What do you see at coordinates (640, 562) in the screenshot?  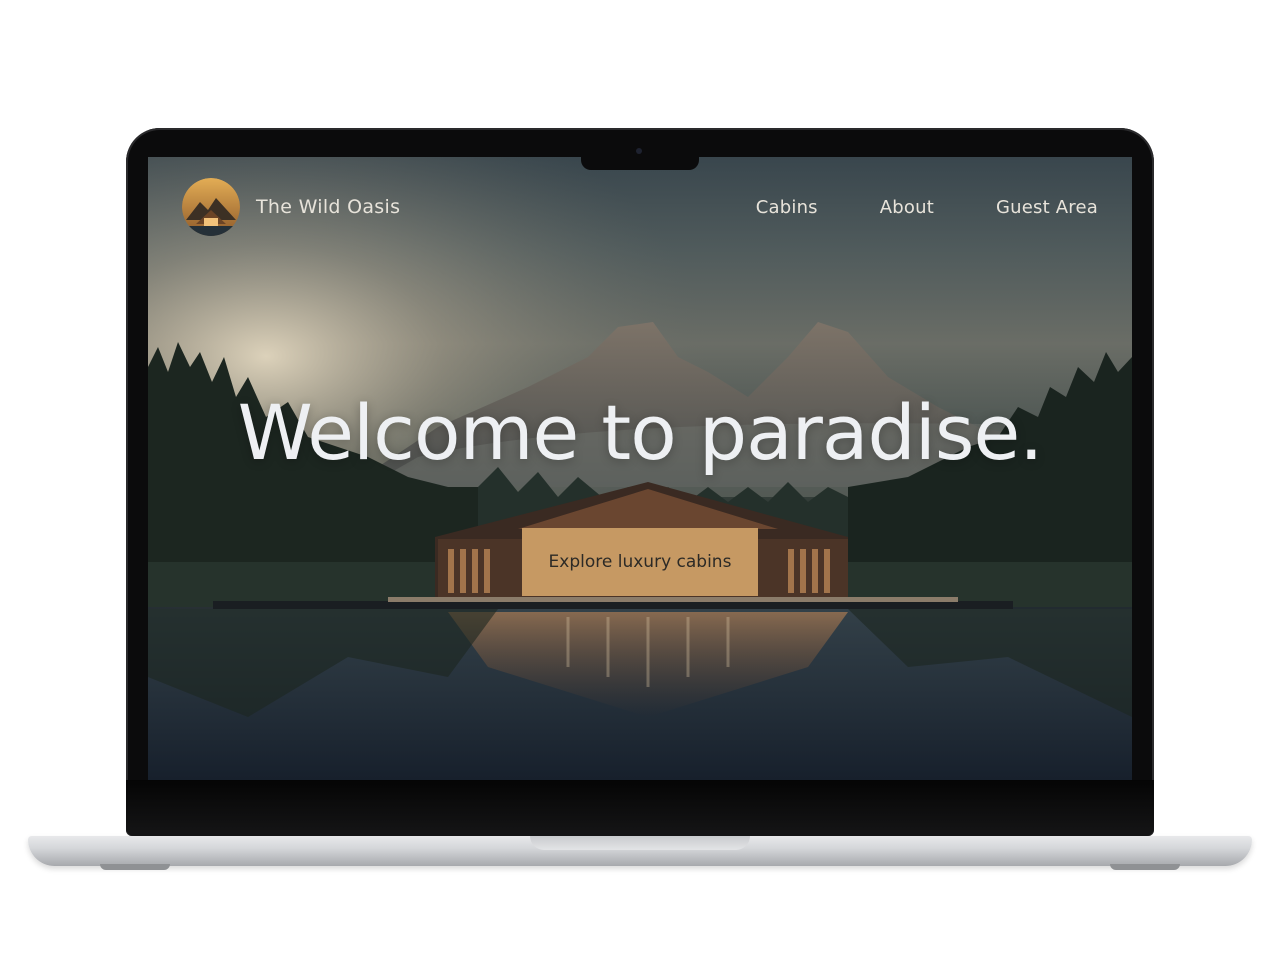 I see `explore-cabins-button: Explore luxury cabins` at bounding box center [640, 562].